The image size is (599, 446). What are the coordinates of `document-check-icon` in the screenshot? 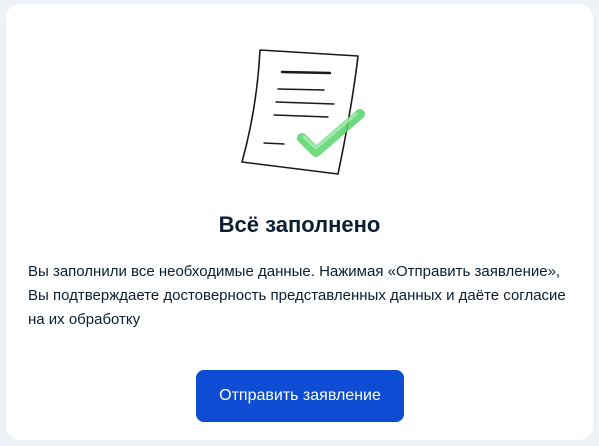 It's located at (305, 112).